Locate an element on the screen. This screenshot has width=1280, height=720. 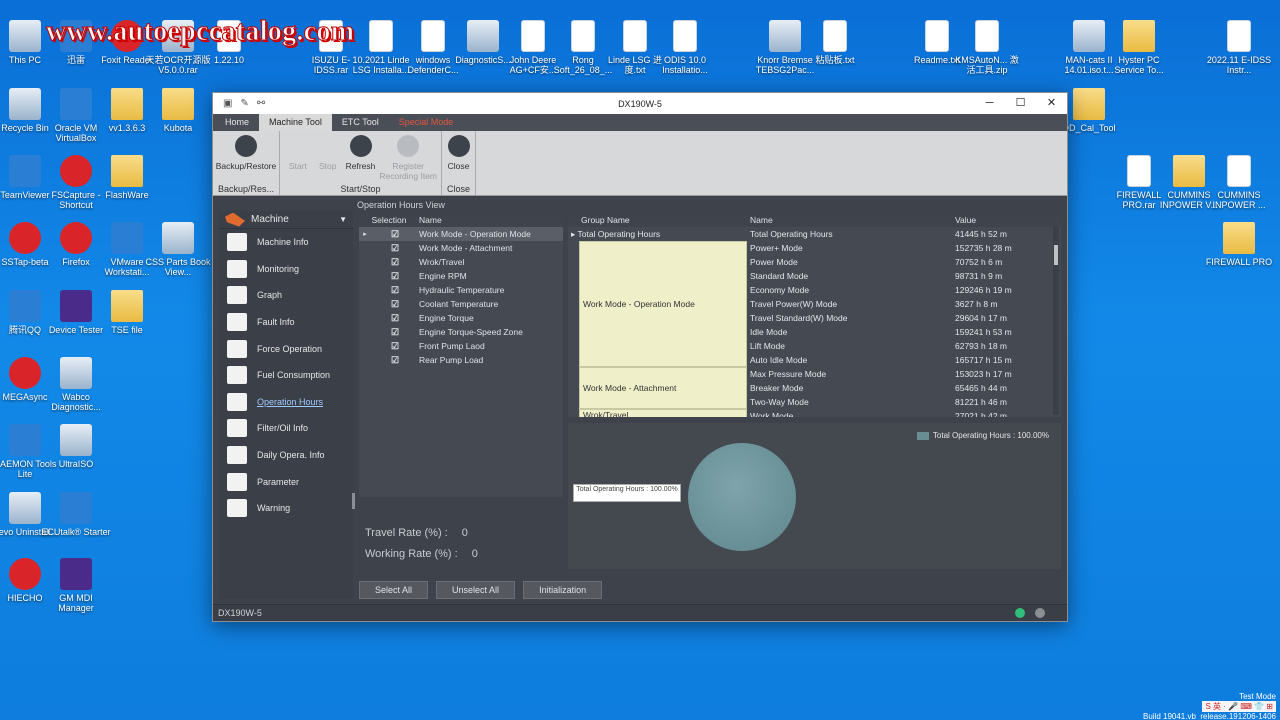
group-cell-operation-mode: Work Mode - Operation Mode is located at coordinates (663, 304).